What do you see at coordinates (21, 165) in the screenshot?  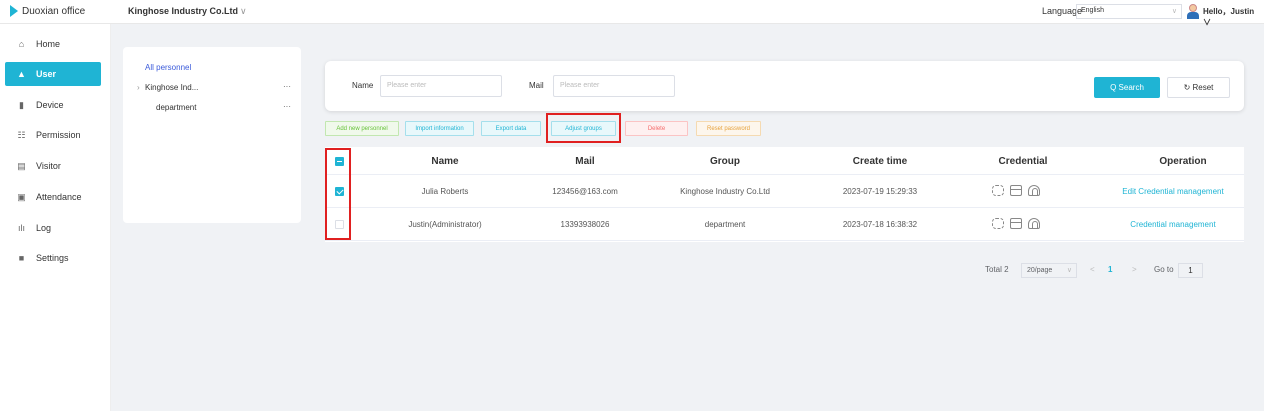 I see `visitor-icon: ▤` at bounding box center [21, 165].